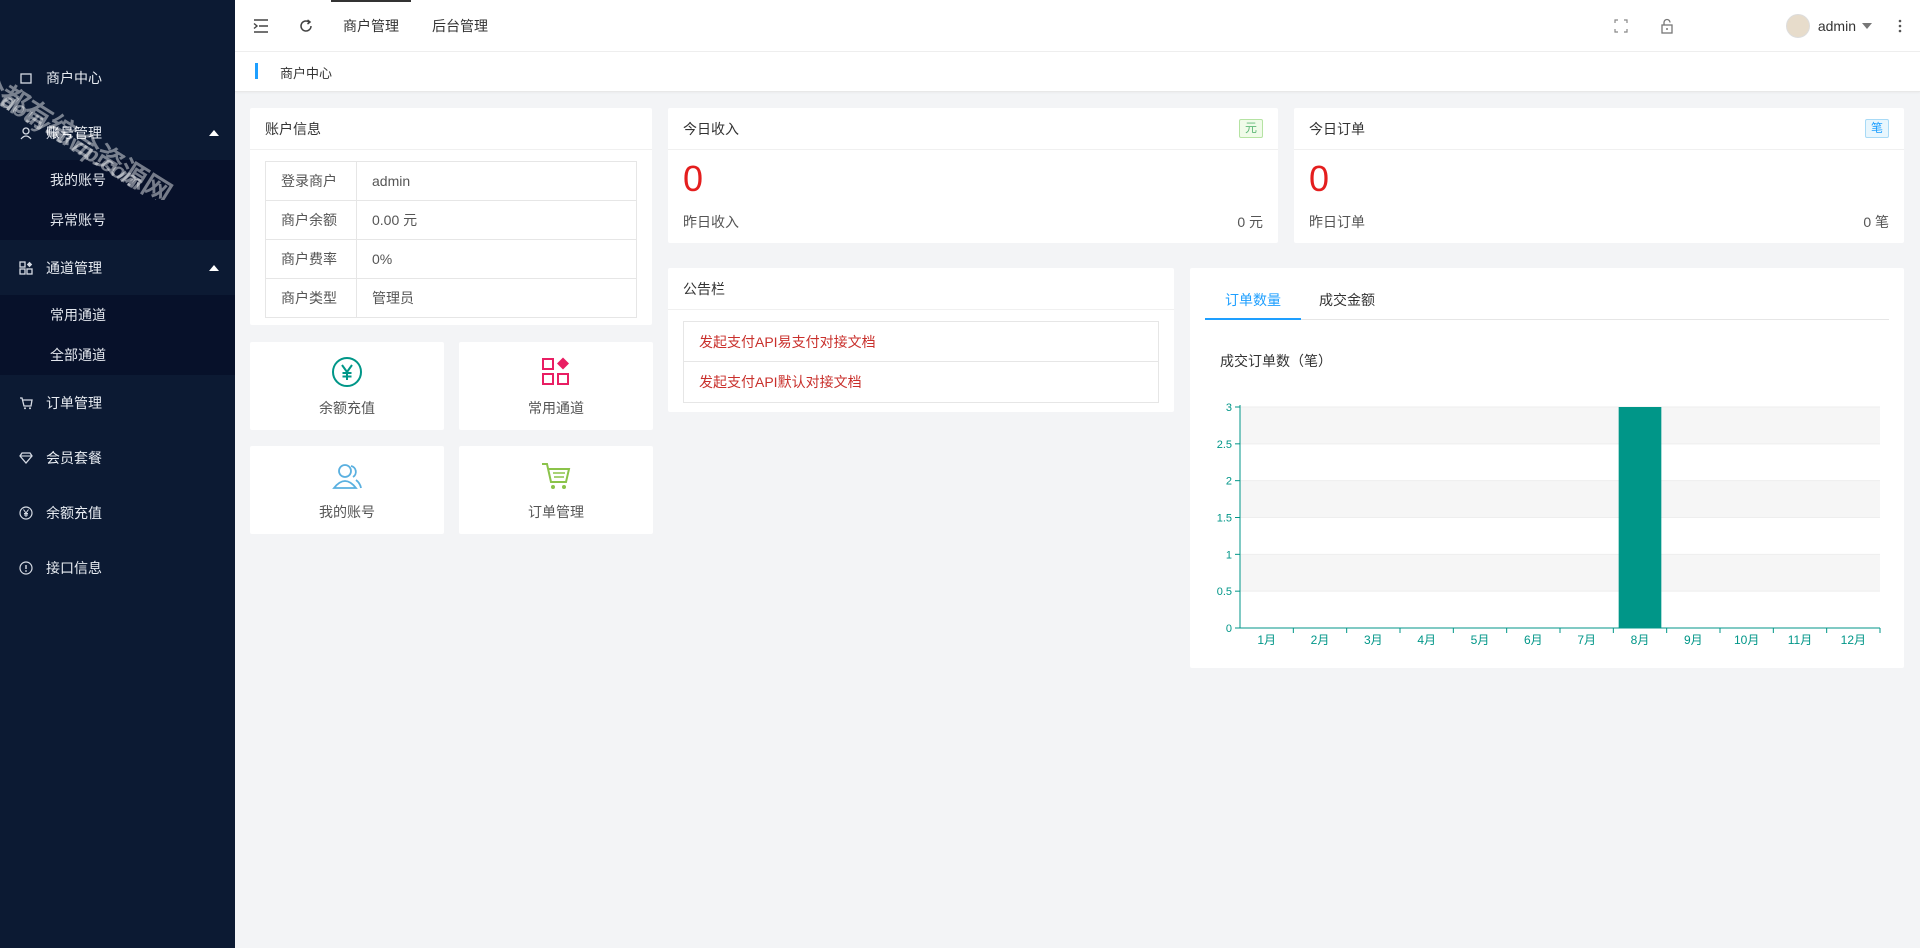 This screenshot has height=948, width=1920. Describe the element at coordinates (451, 129) in the screenshot. I see `card-title: 账户信息` at that location.